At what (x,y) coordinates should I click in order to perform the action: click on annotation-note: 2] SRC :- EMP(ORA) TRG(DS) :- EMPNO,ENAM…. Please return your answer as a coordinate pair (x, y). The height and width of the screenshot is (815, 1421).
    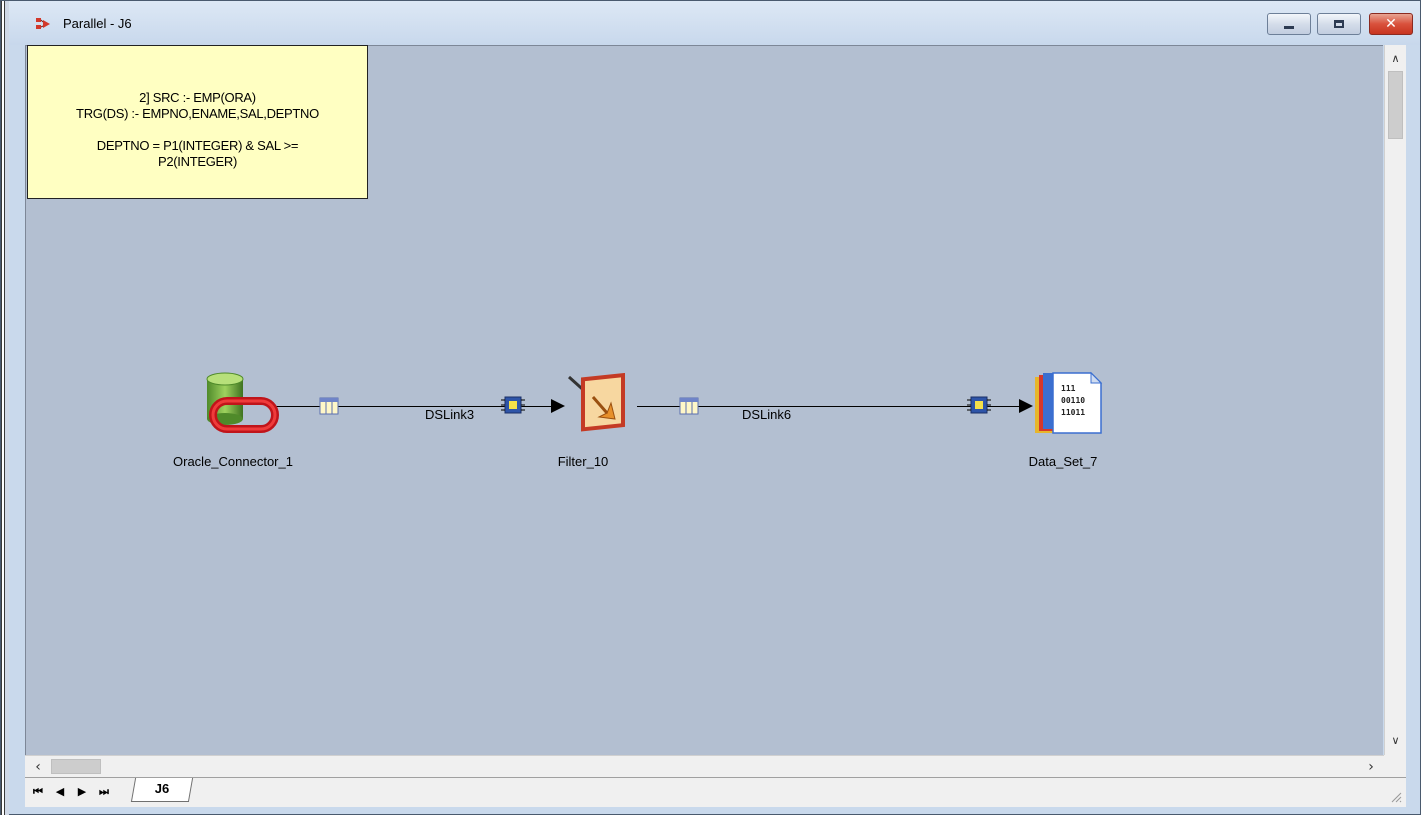
    Looking at the image, I should click on (197, 122).